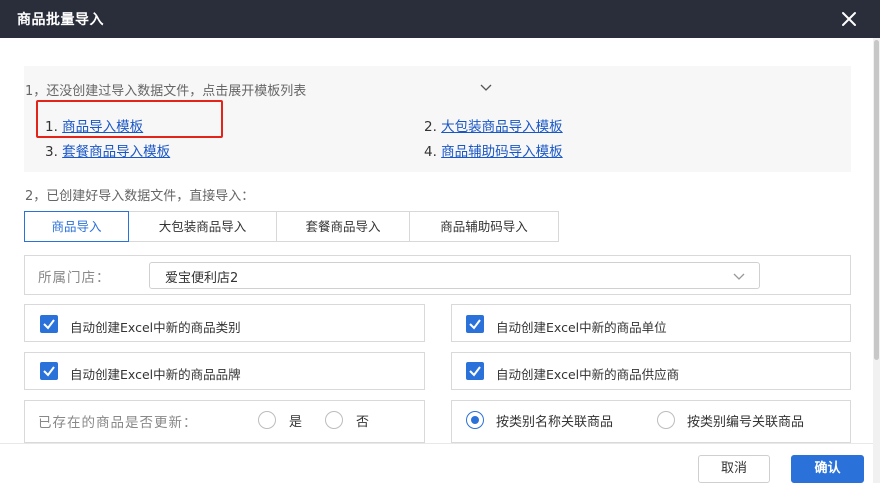 The width and height of the screenshot is (880, 483). Describe the element at coordinates (827, 469) in the screenshot. I see `confirm-button: 确认` at that location.